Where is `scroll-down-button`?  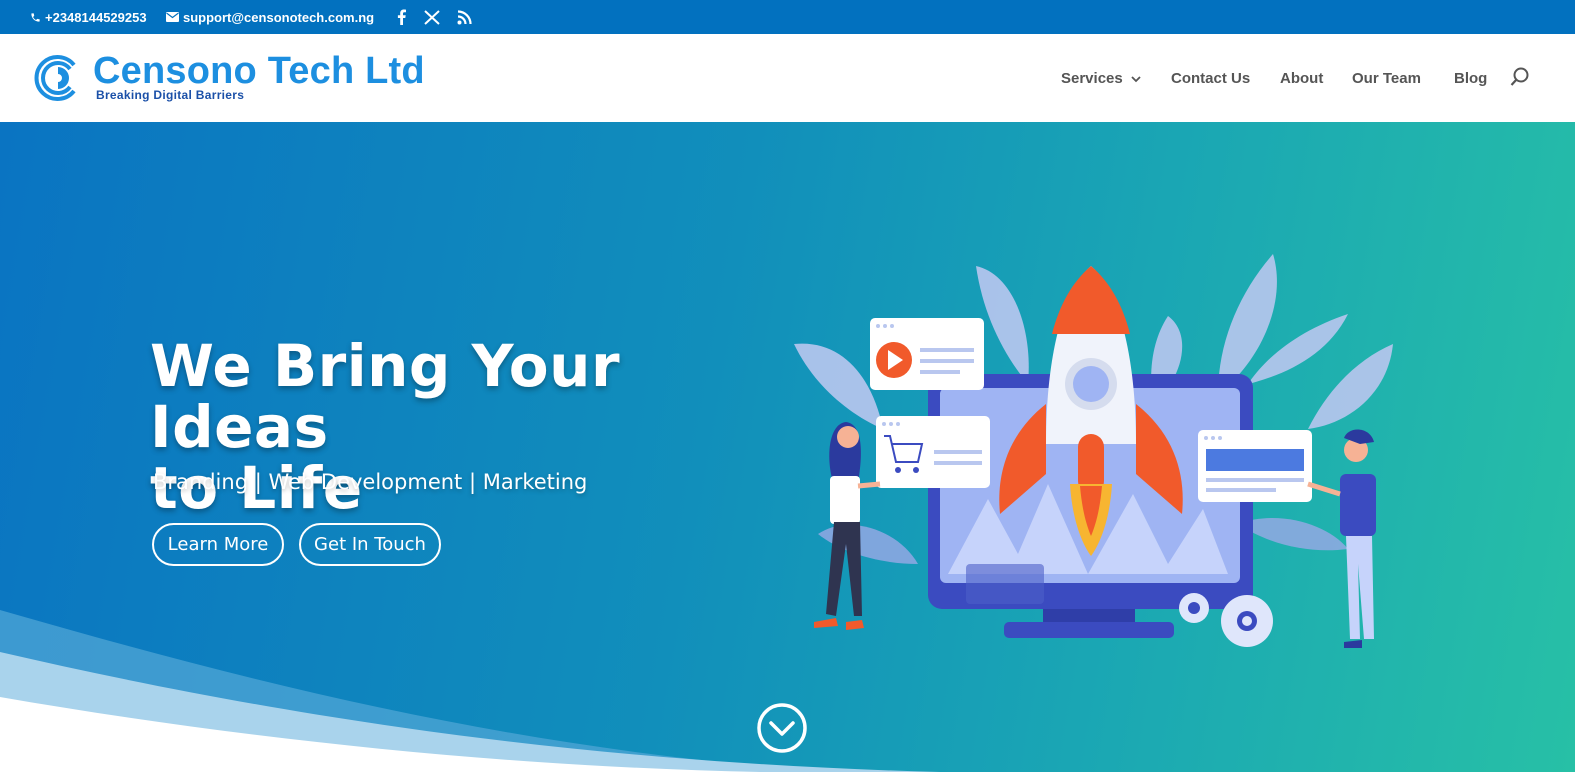 scroll-down-button is located at coordinates (782, 728).